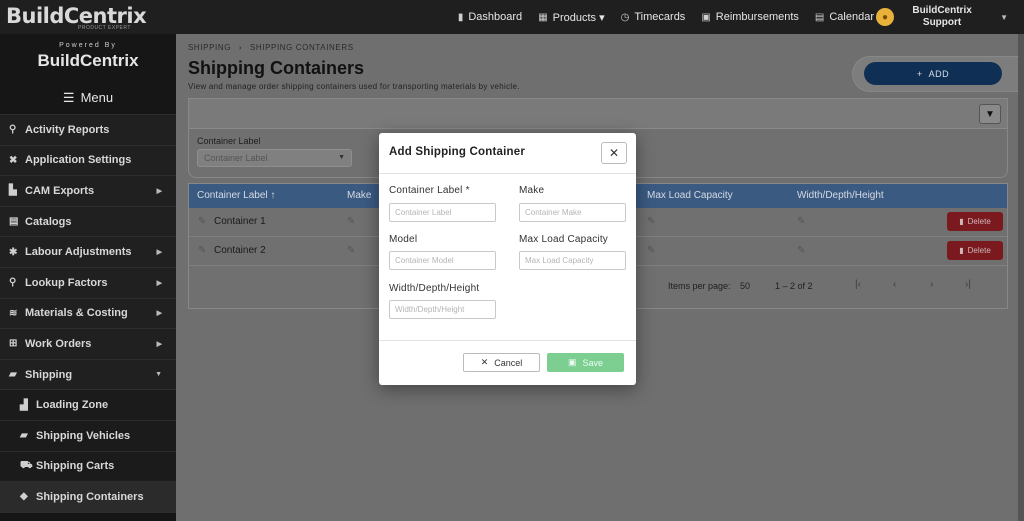  What do you see at coordinates (660, 17) in the screenshot?
I see `nav-label: Timecards` at bounding box center [660, 17].